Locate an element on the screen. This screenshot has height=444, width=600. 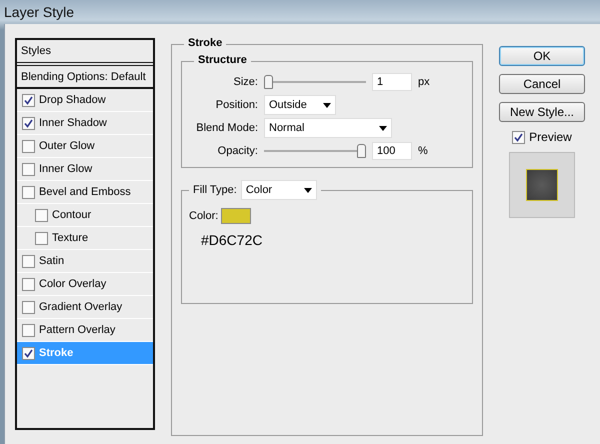
unit-label: px is located at coordinates (424, 82).